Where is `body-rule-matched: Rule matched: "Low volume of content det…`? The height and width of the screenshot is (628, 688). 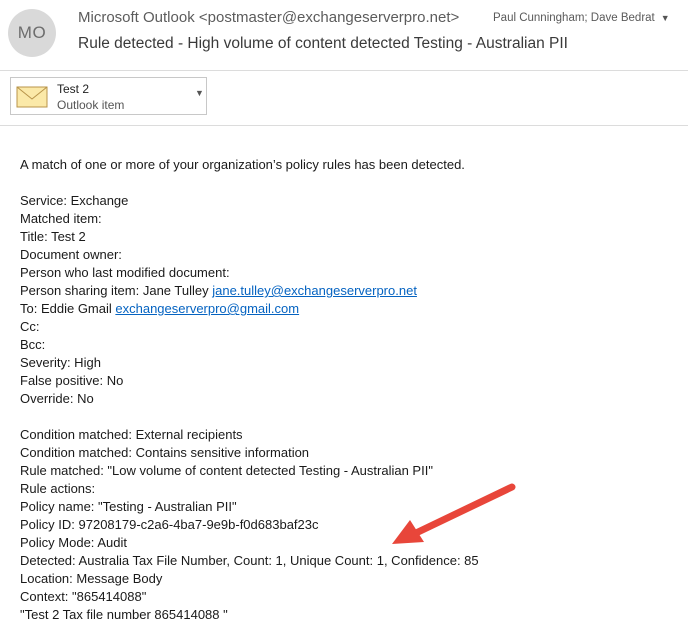
body-rule-matched: Rule matched: "Low volume of content det… is located at coordinates (226, 470).